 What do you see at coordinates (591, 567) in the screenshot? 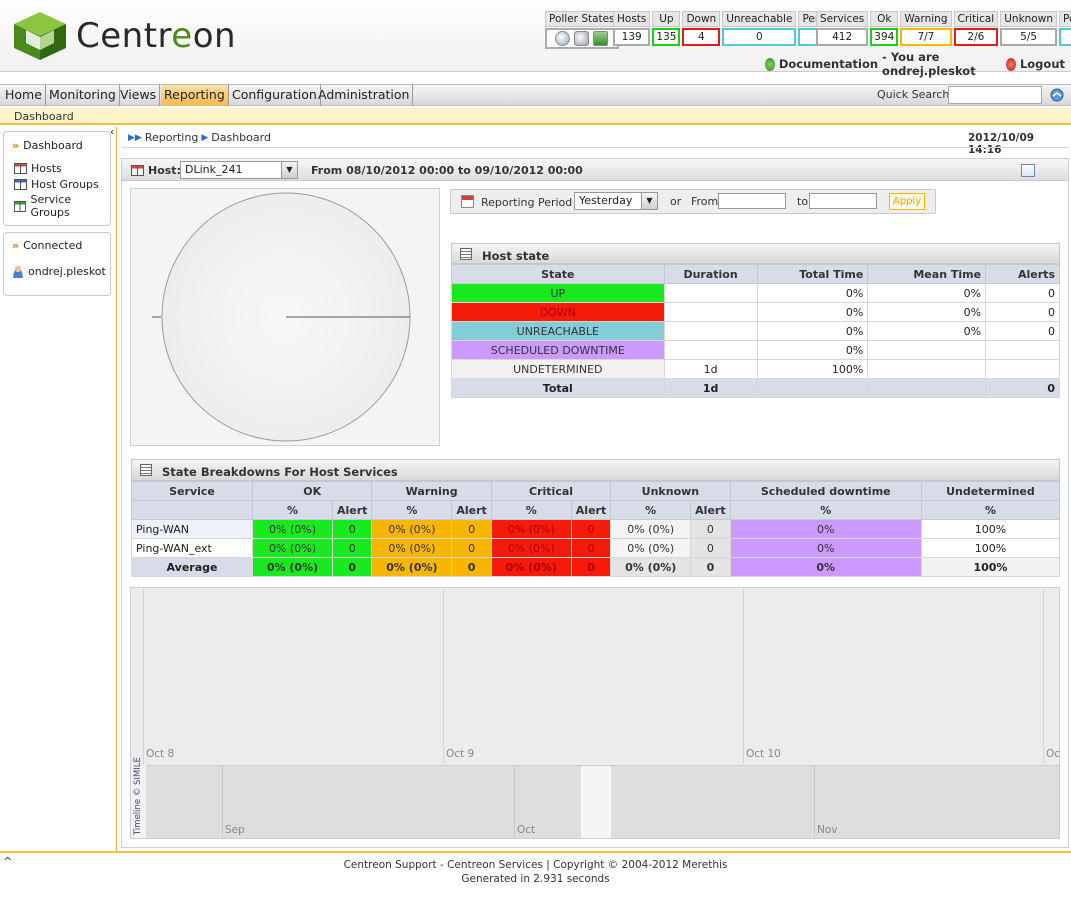
I see `avg-critical-alert: 0` at bounding box center [591, 567].